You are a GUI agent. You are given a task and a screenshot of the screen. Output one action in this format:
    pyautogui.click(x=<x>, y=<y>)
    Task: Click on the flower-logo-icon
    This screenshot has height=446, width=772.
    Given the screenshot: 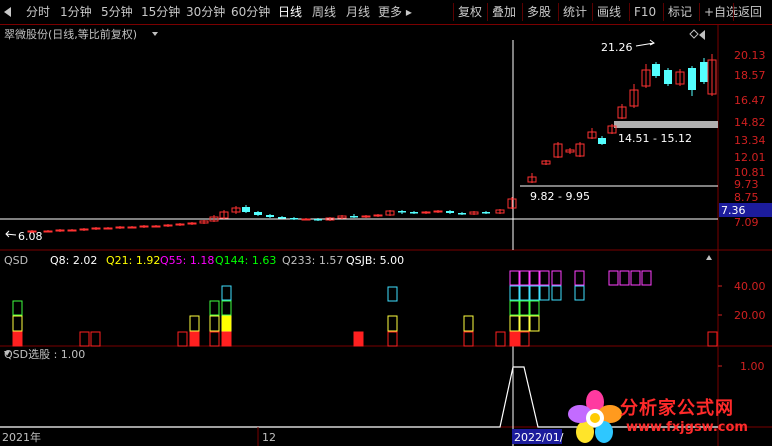 What is the action you would take?
    pyautogui.click(x=595, y=416)
    